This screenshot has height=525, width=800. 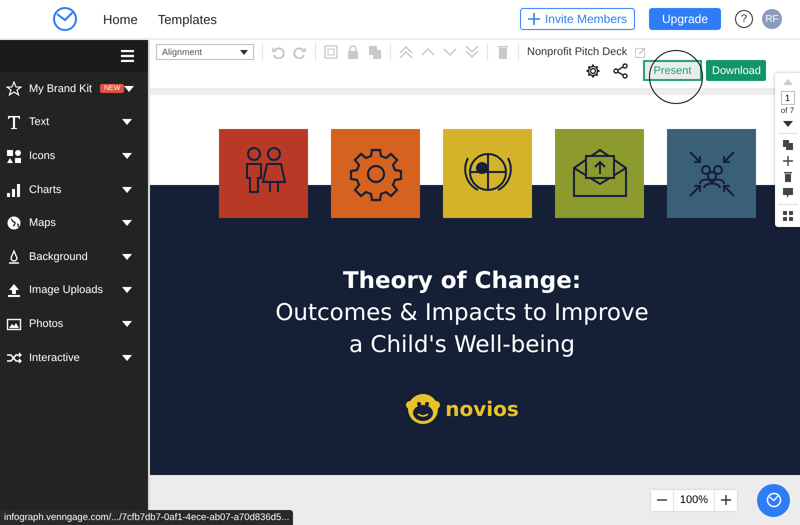 What do you see at coordinates (74, 223) in the screenshot?
I see `sidebar-item: Maps` at bounding box center [74, 223].